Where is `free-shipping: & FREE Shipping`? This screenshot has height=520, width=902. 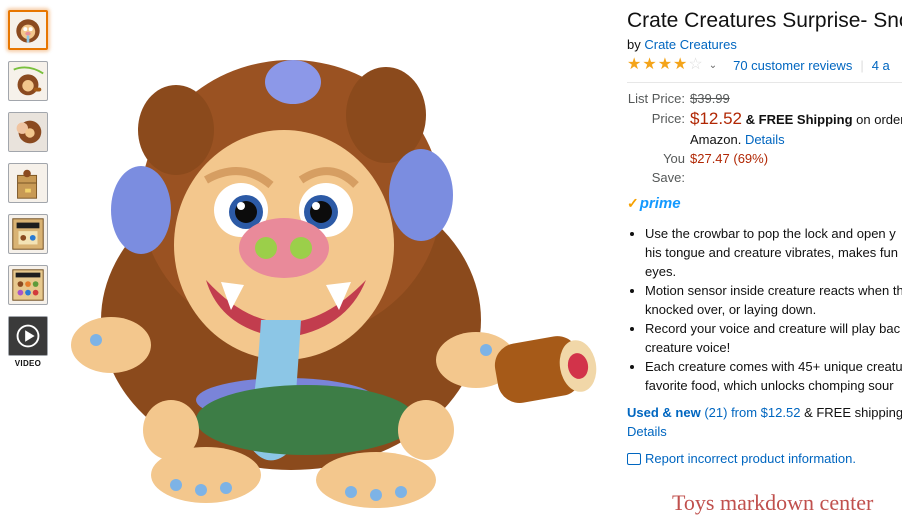
free-shipping: & FREE Shipping is located at coordinates (799, 119).